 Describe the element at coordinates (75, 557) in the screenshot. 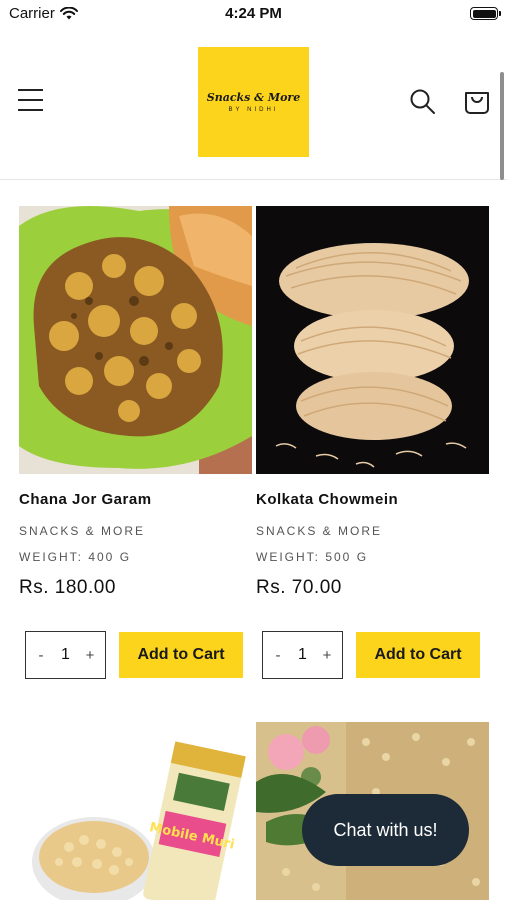

I see `product-weight: WEIGHT: 400 G` at that location.